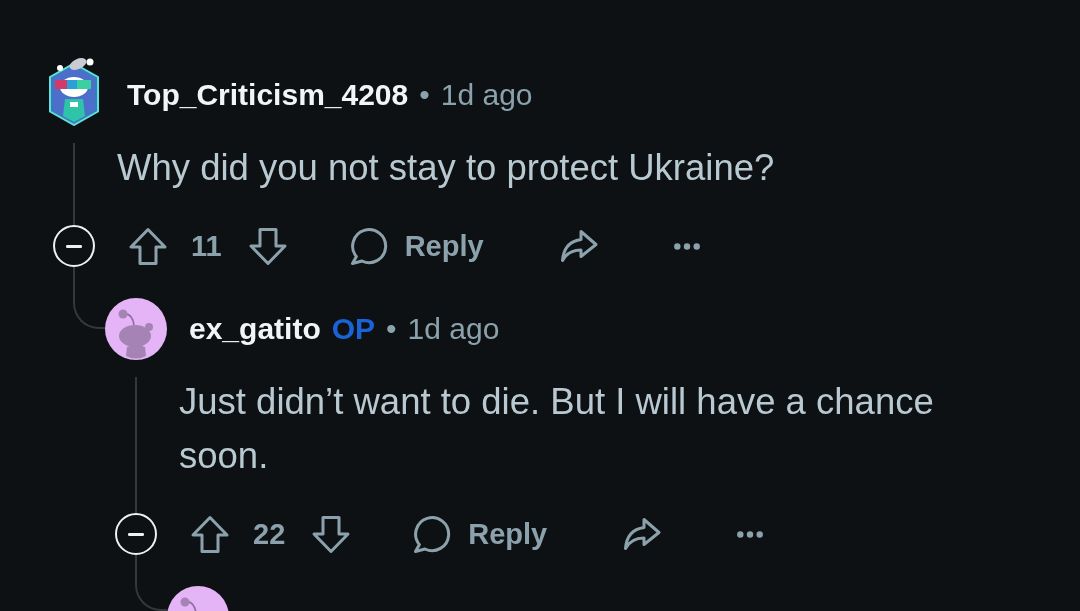 Image resolution: width=1080 pixels, height=611 pixels. Describe the element at coordinates (431, 534) in the screenshot. I see `speech-bubble-icon` at that location.